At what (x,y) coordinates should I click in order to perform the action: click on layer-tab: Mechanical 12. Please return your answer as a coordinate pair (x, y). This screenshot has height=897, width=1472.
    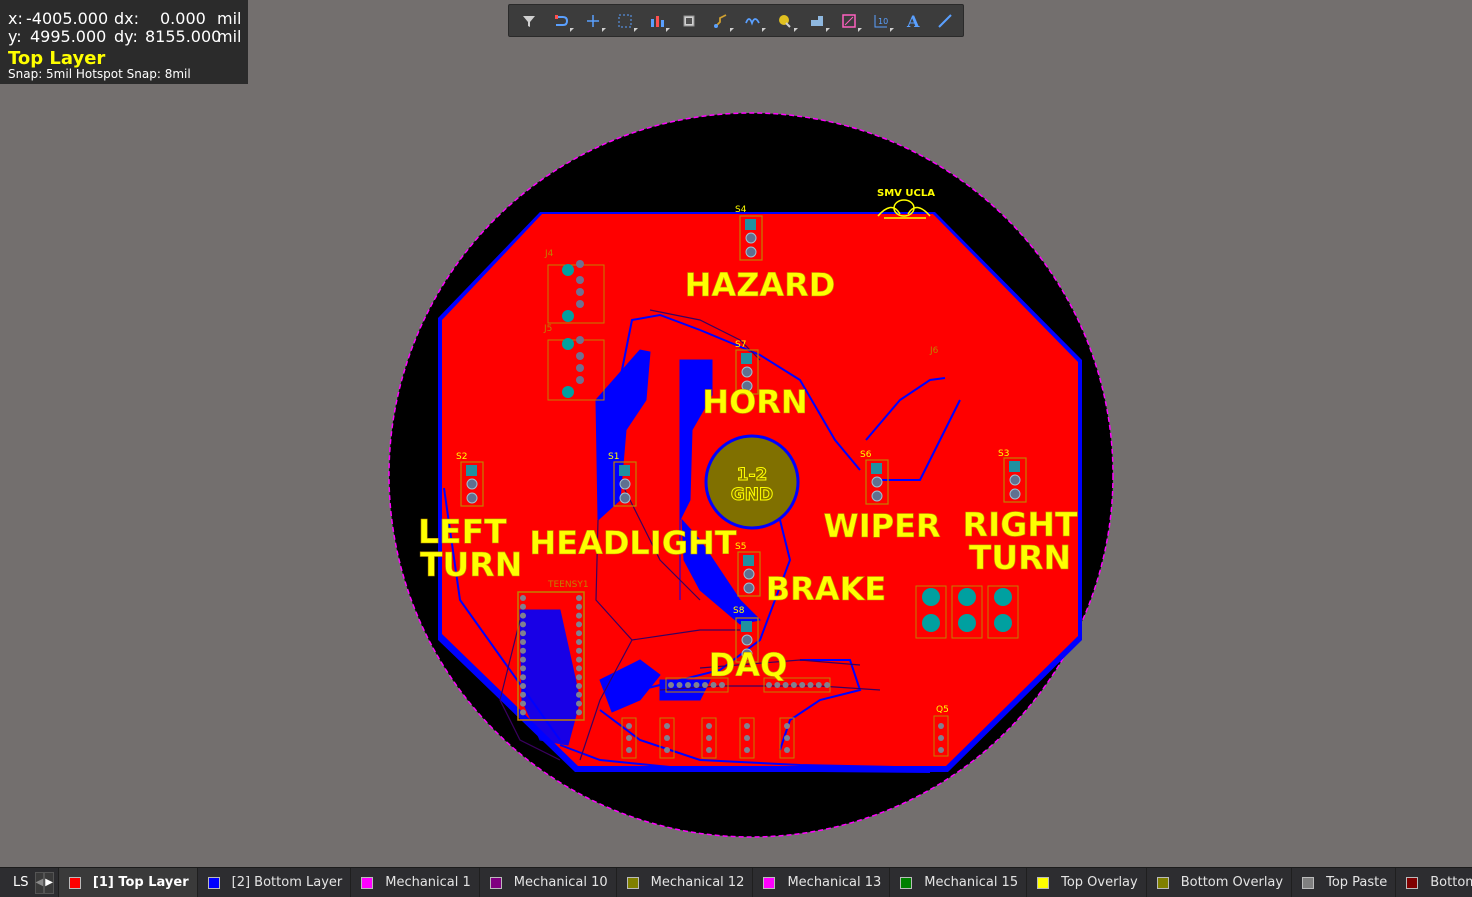
    Looking at the image, I should click on (684, 882).